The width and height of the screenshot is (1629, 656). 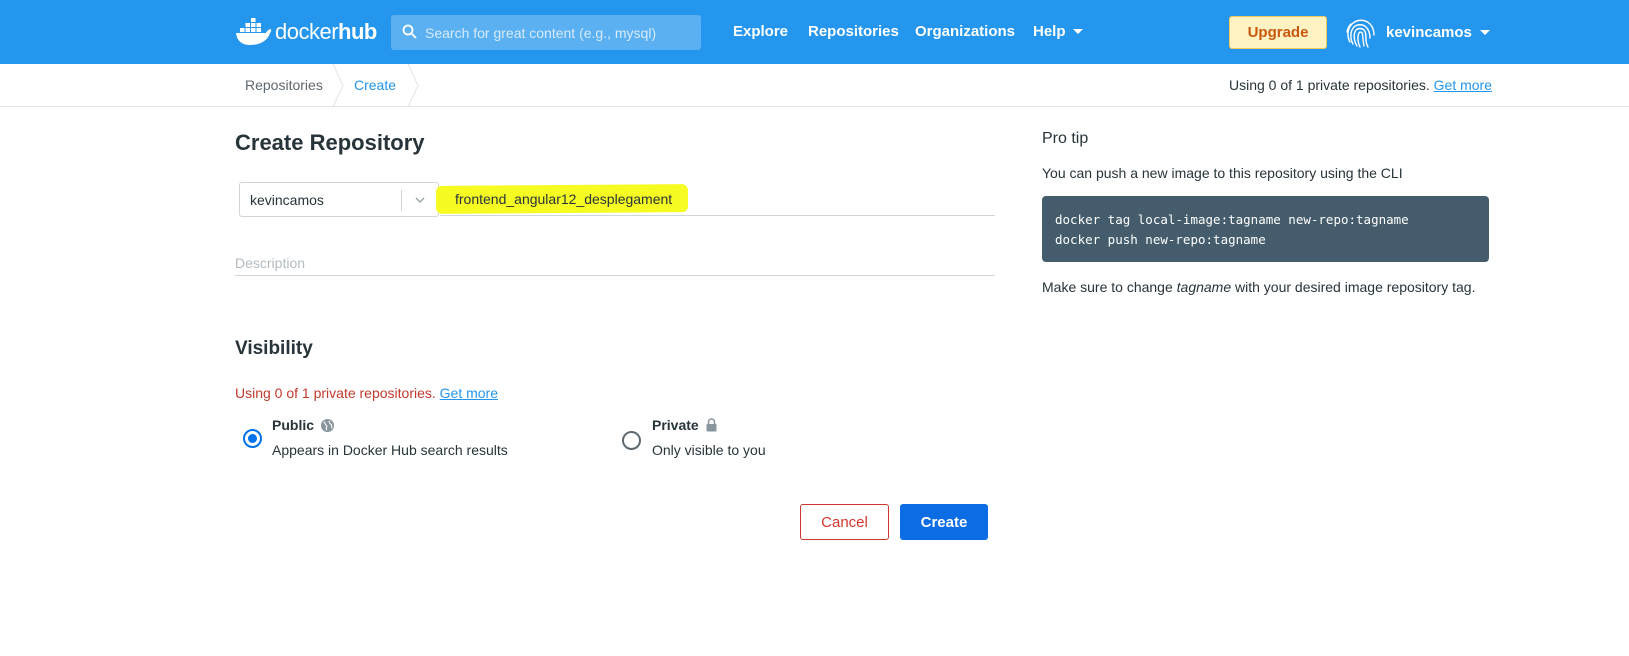 I want to click on description-input, so click(x=615, y=263).